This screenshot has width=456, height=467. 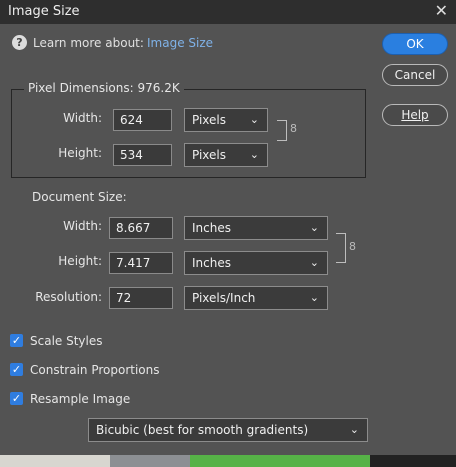 I want to click on help-button-label: Help, so click(x=415, y=115).